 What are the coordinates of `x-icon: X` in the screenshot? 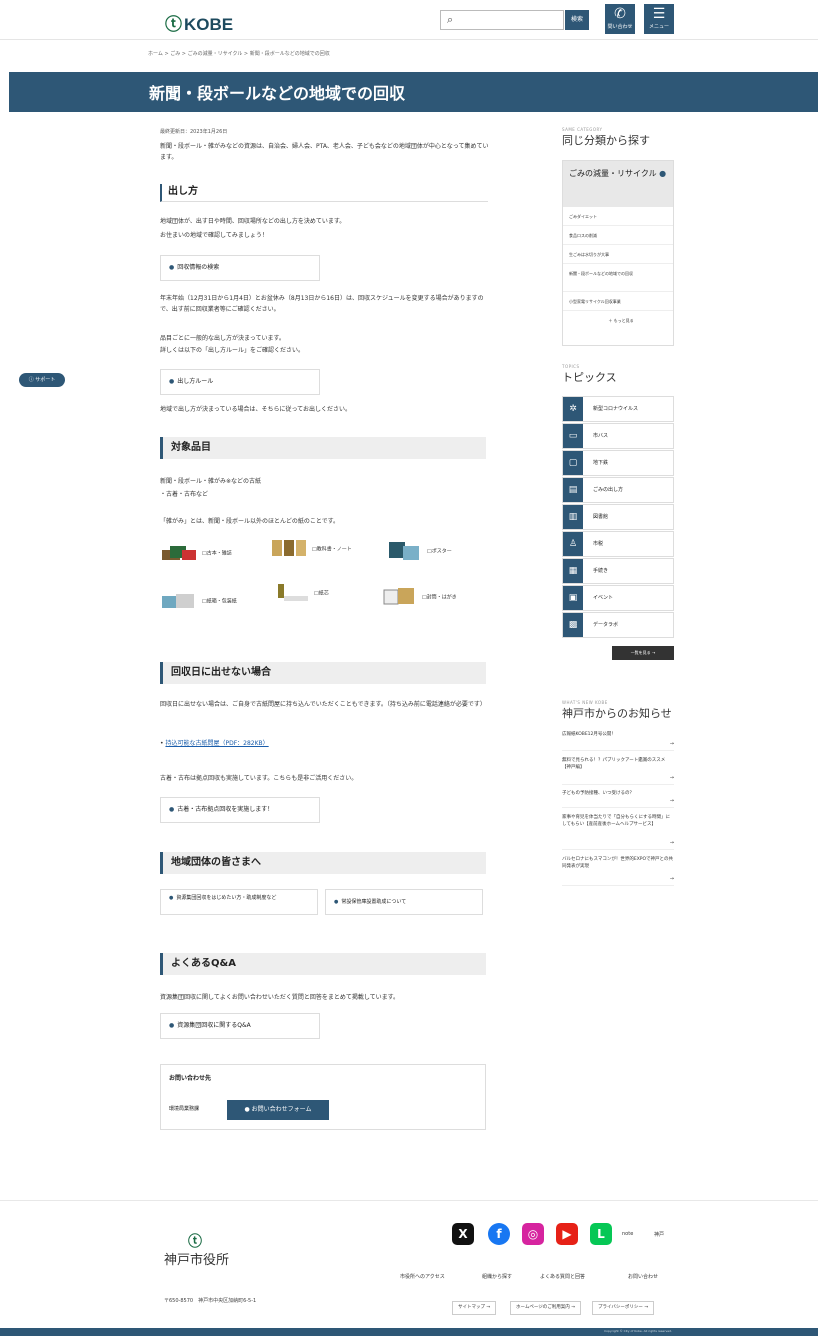 It's located at (463, 1234).